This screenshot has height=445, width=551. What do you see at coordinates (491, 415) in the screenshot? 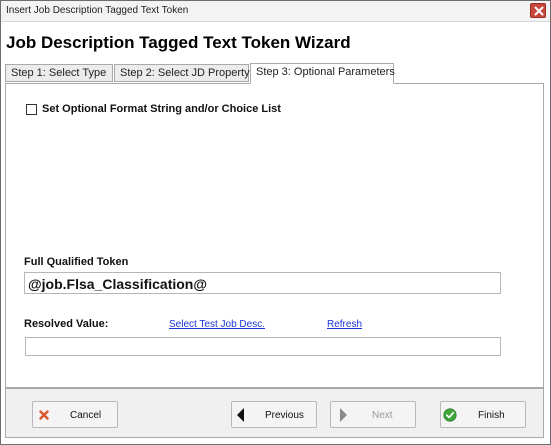
I see `finish-label: Finish` at bounding box center [491, 415].